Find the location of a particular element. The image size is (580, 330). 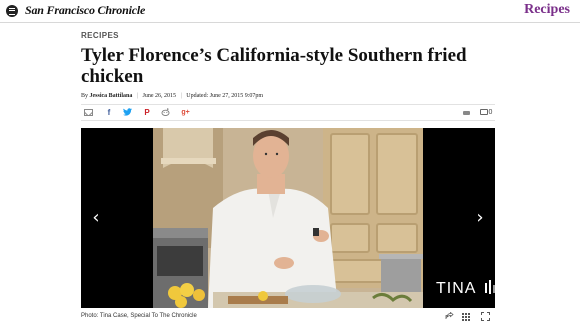

byline-prefix: By is located at coordinates (85, 96).